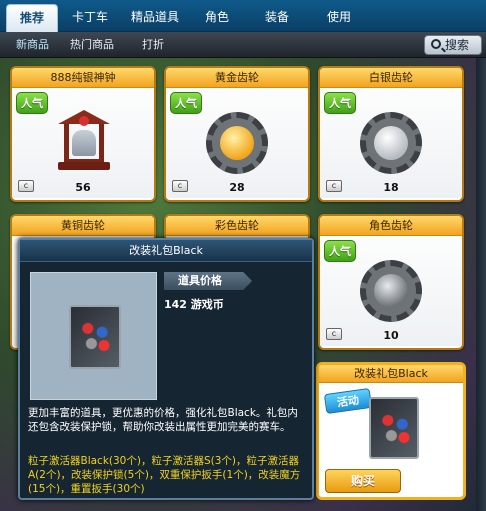  I want to click on silver-bell-icon, so click(84, 141).